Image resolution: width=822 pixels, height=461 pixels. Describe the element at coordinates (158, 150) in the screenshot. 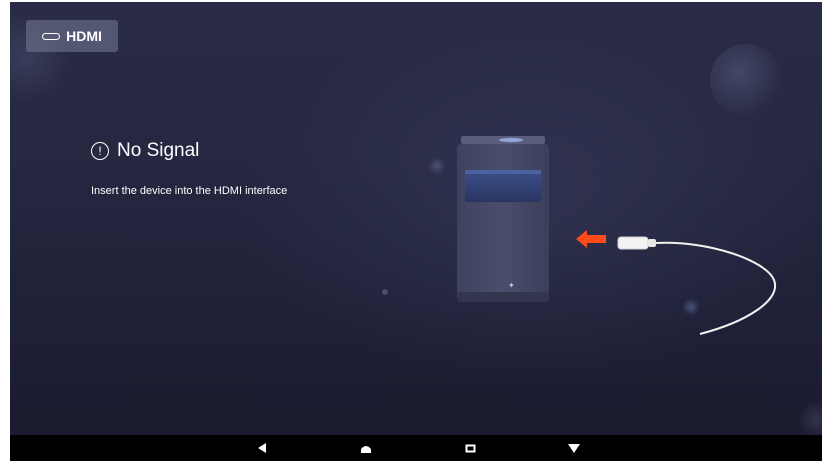

I see `status-title-text: No Signal` at that location.